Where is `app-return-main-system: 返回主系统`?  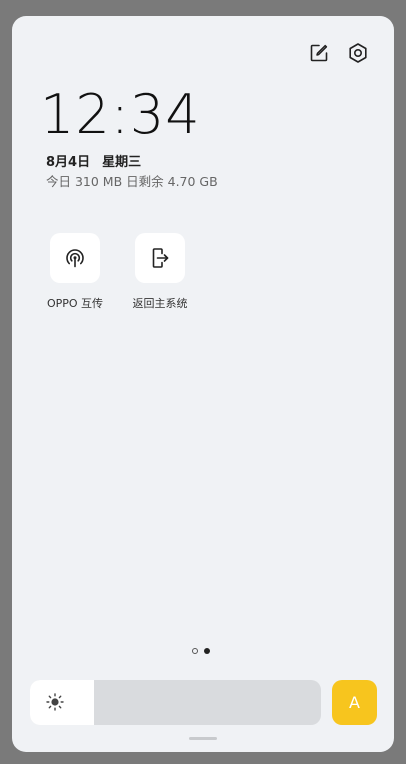 app-return-main-system: 返回主系统 is located at coordinates (160, 272).